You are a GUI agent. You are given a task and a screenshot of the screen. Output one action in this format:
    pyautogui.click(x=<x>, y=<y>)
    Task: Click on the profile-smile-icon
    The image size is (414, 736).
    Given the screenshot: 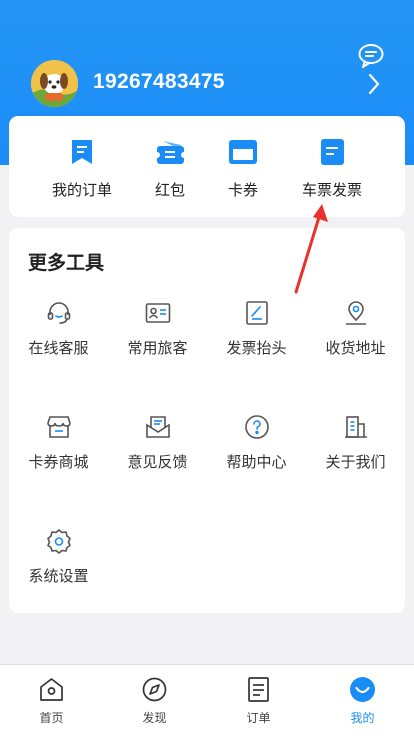 What is the action you would take?
    pyautogui.click(x=362, y=689)
    